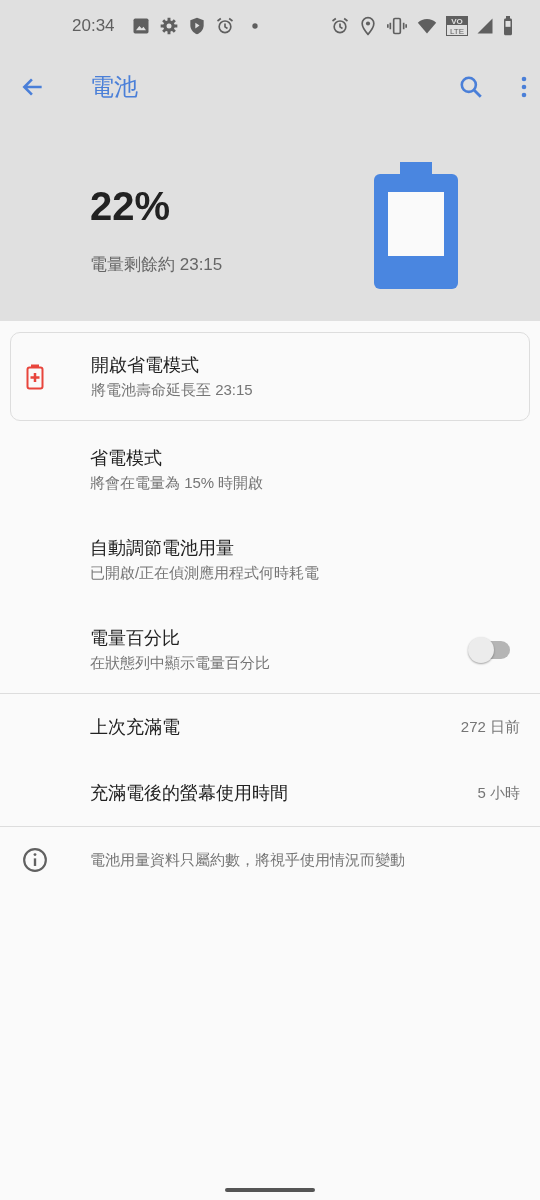 The image size is (540, 1200). Describe the element at coordinates (145, 365) in the screenshot. I see `suggestion-title: 開啟省電模式` at that location.